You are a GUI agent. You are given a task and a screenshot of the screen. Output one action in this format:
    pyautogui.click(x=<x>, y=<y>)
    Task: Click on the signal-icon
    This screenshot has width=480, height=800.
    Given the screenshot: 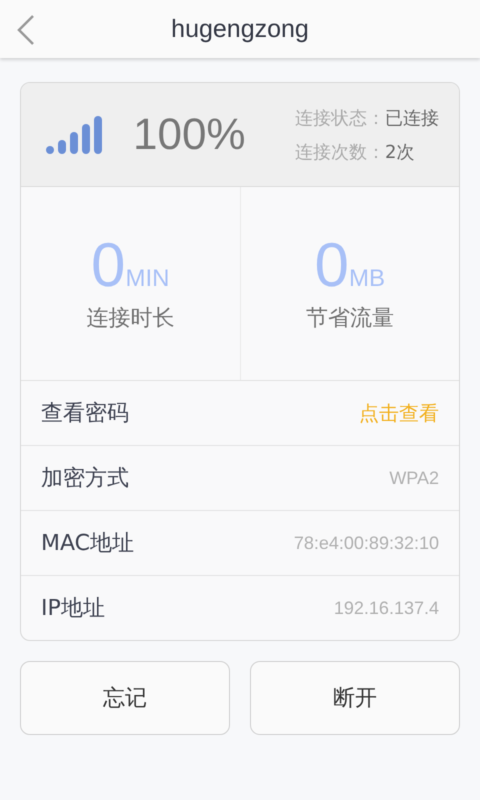 What is the action you would take?
    pyautogui.click(x=75, y=135)
    